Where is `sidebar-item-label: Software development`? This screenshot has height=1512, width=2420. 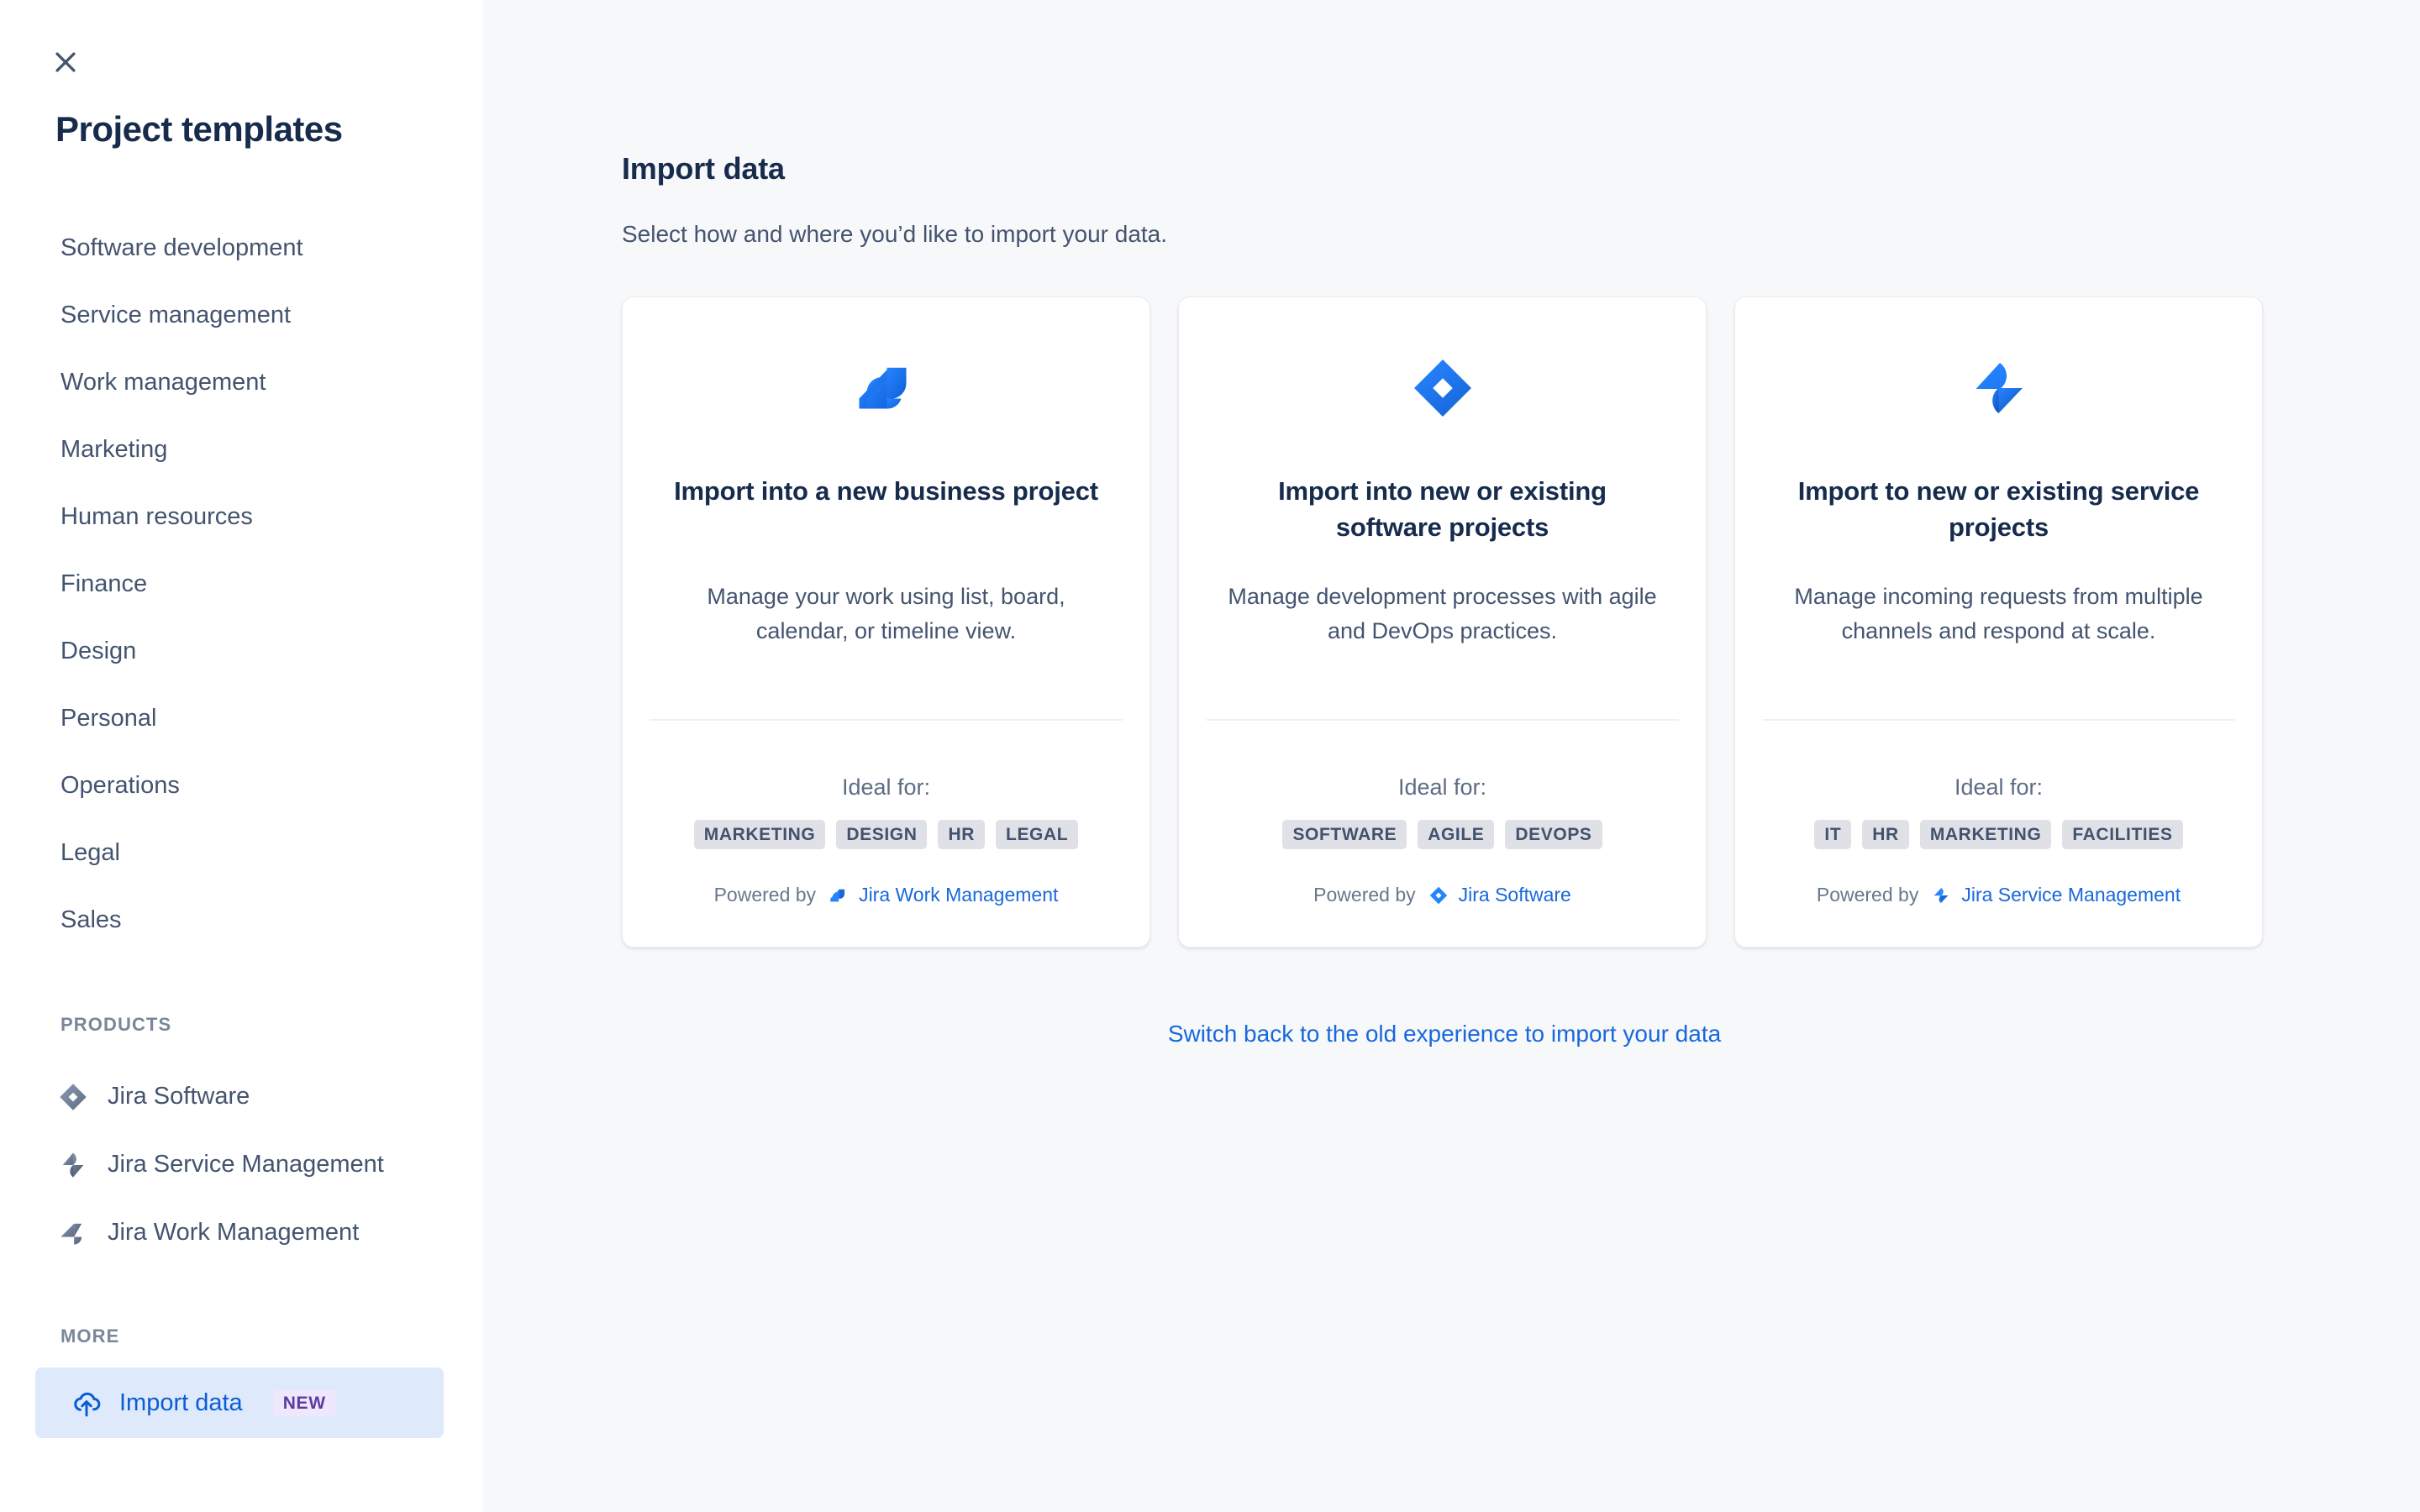
sidebar-item-label: Software development is located at coordinates (181, 247).